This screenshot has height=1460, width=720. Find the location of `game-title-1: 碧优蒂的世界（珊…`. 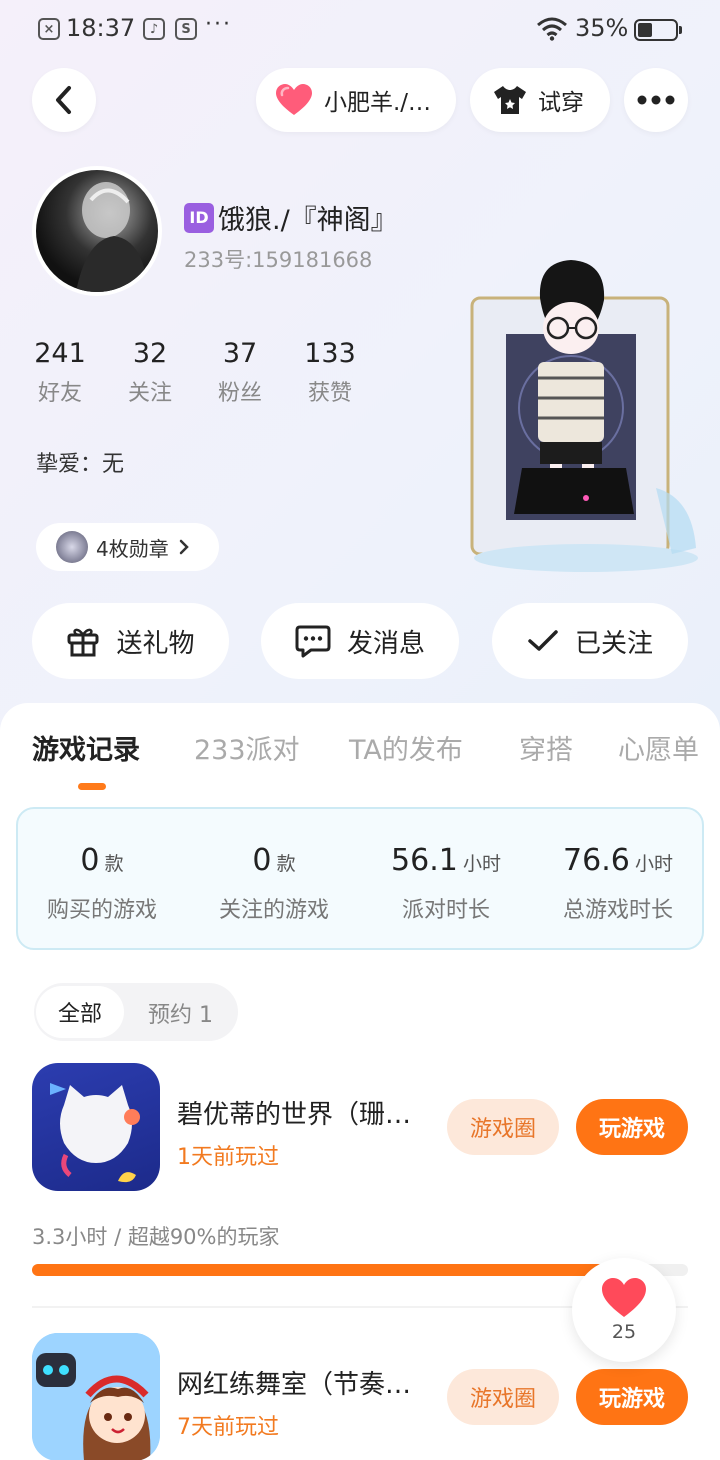

game-title-1: 碧优蒂的世界（珊… is located at coordinates (294, 1112).